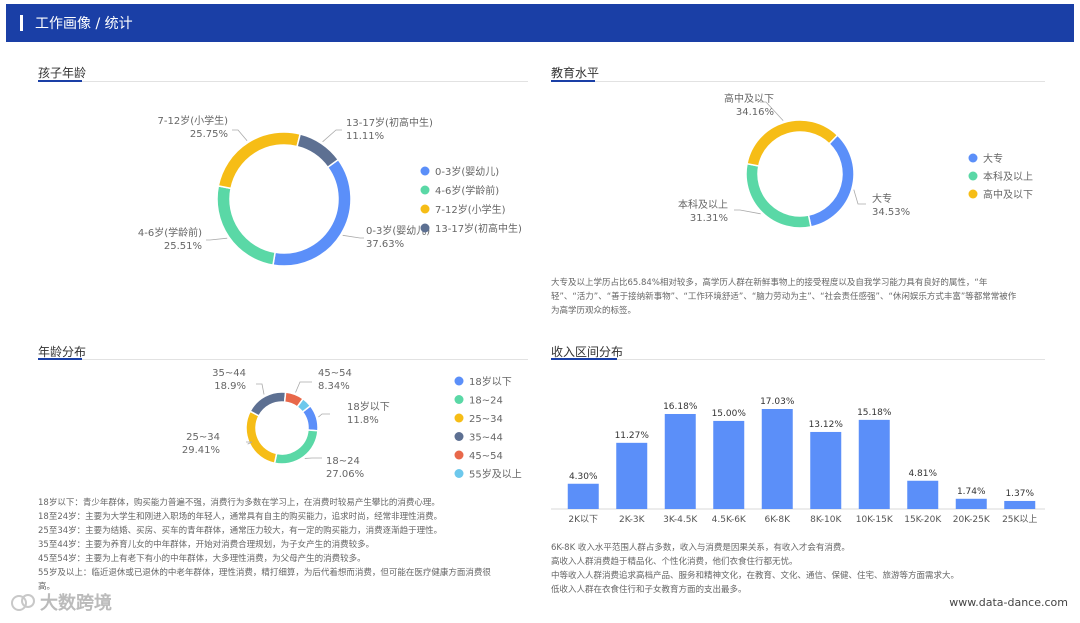 This screenshot has width=1080, height=623. I want to click on x-tick-label: 2K-3K, so click(632, 520).